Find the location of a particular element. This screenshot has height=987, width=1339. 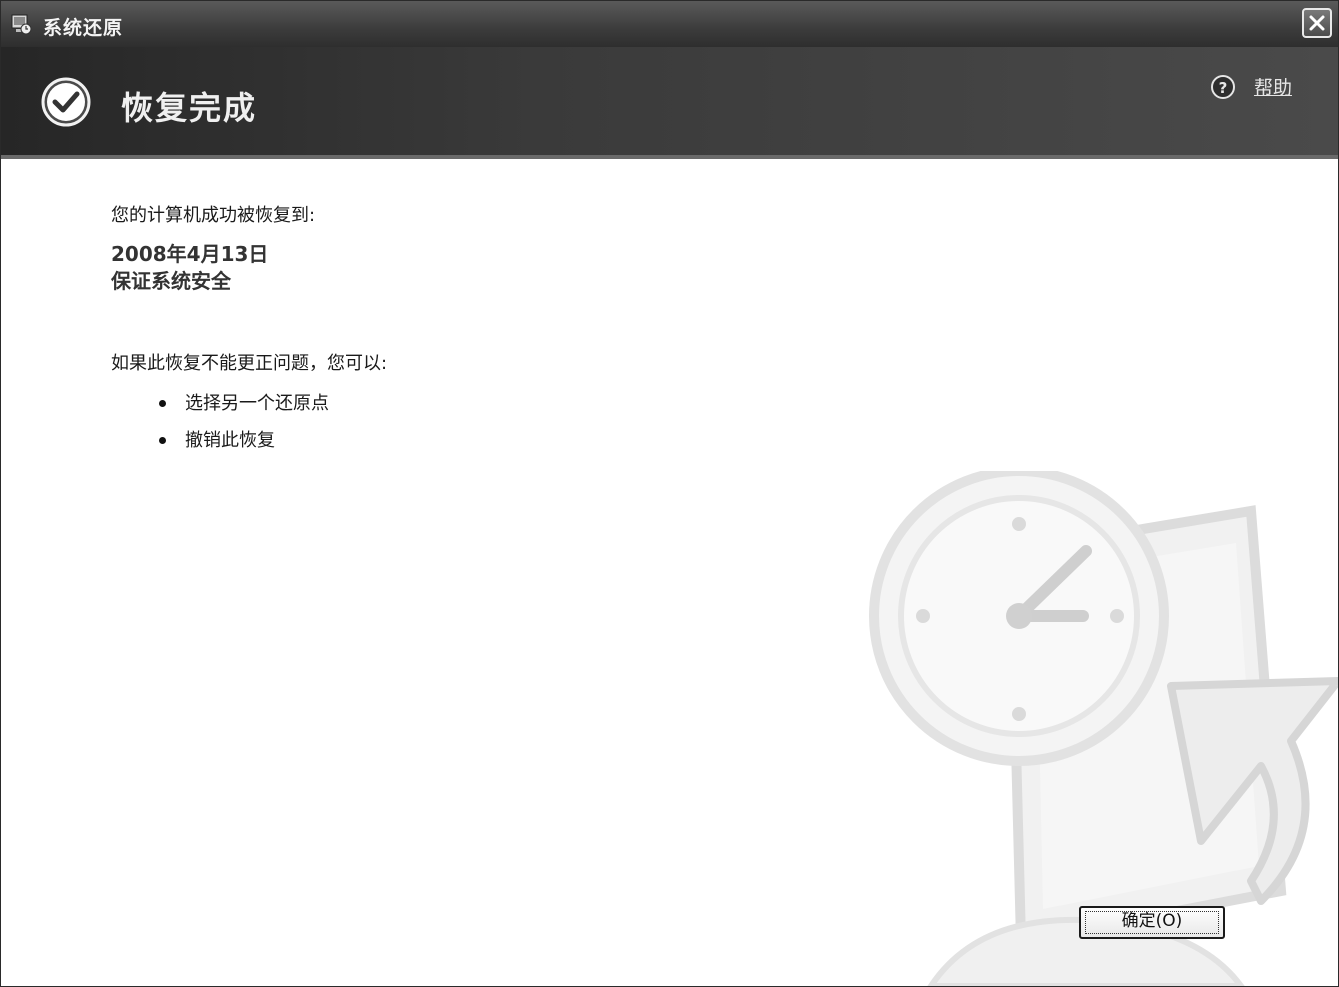

options-list: 选择另一个还原点 撤销此恢复 is located at coordinates (485, 422).